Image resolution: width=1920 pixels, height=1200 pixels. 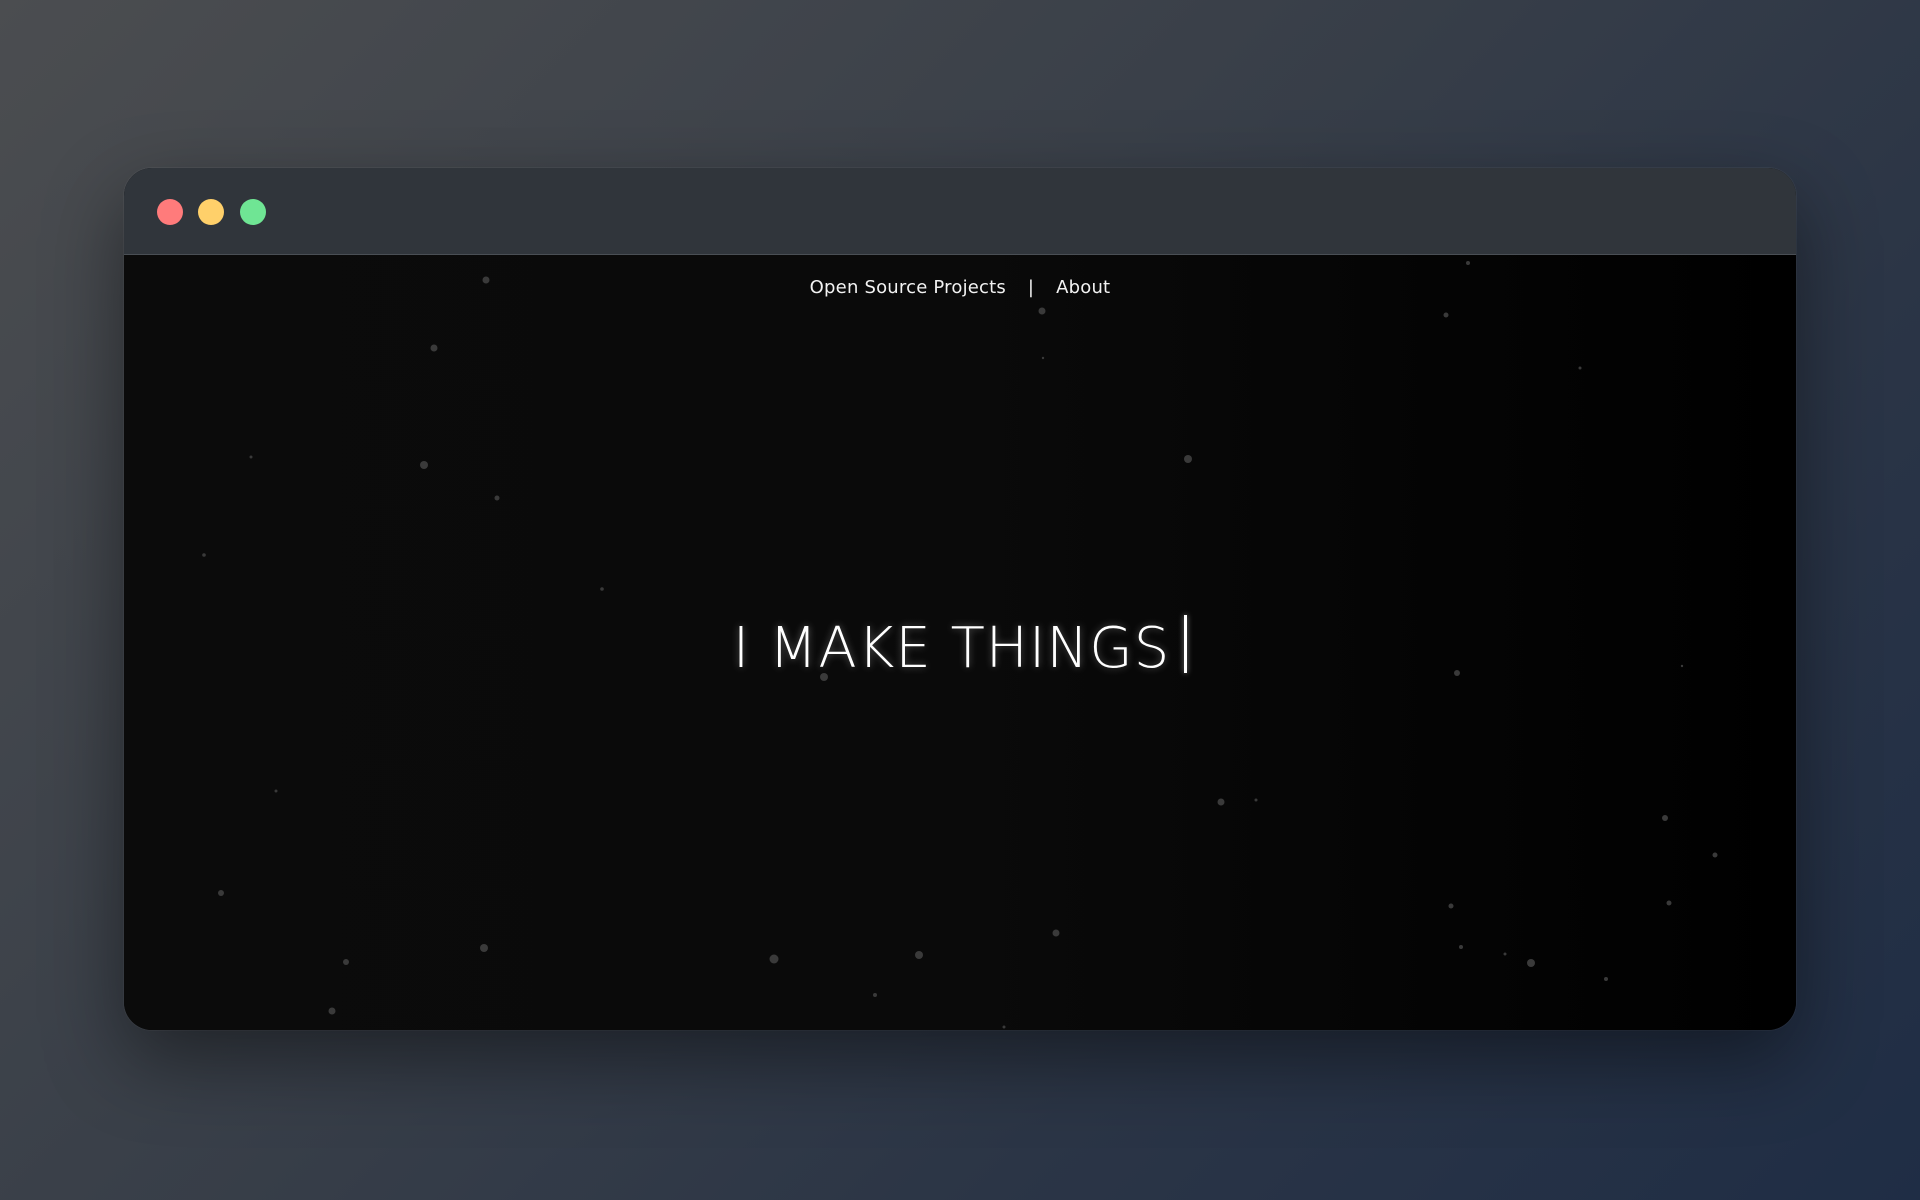 I want to click on typing-cursor, so click(x=1186, y=644).